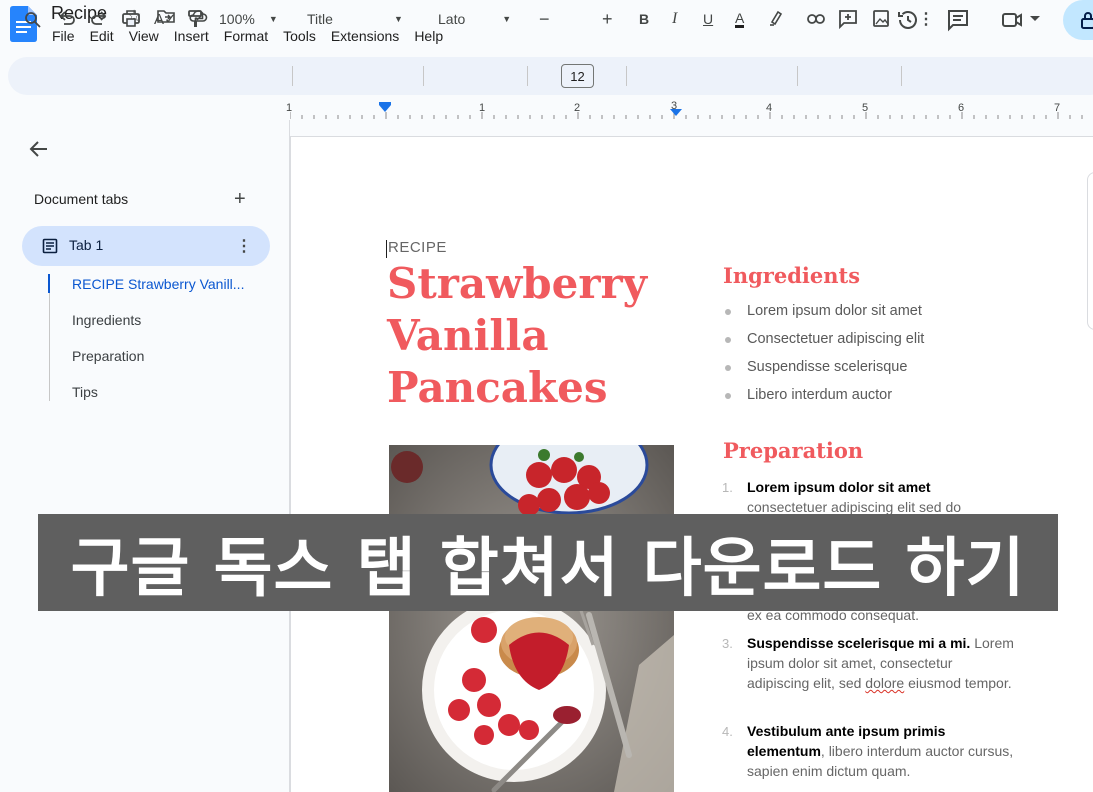  What do you see at coordinates (577, 108) in the screenshot?
I see `ruler-number: 2` at bounding box center [577, 108].